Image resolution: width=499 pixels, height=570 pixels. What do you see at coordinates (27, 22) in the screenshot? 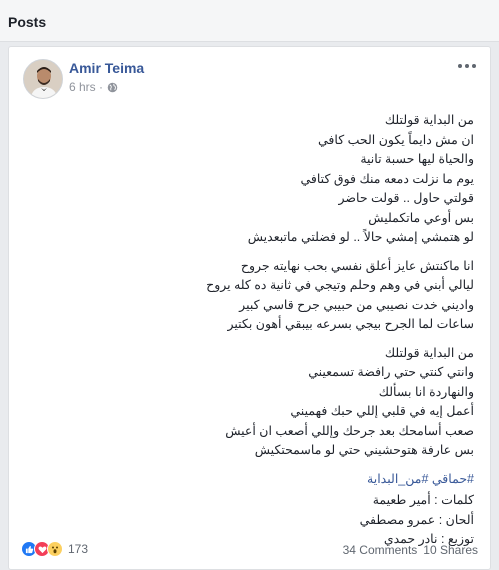
I see `section-title: Posts` at bounding box center [27, 22].